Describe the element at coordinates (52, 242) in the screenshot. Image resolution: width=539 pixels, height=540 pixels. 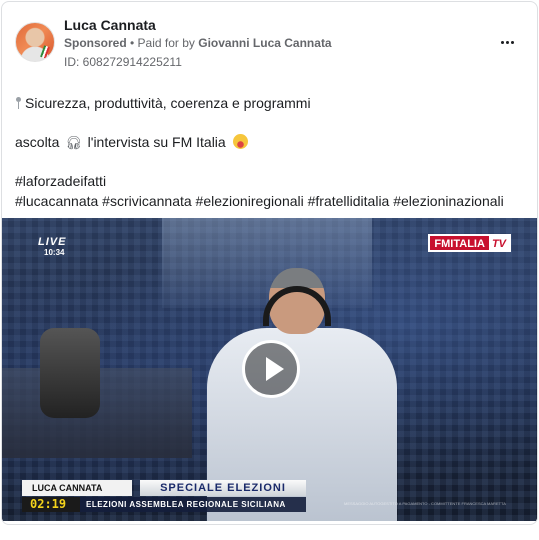
I see `live-badge: LIVE` at that location.